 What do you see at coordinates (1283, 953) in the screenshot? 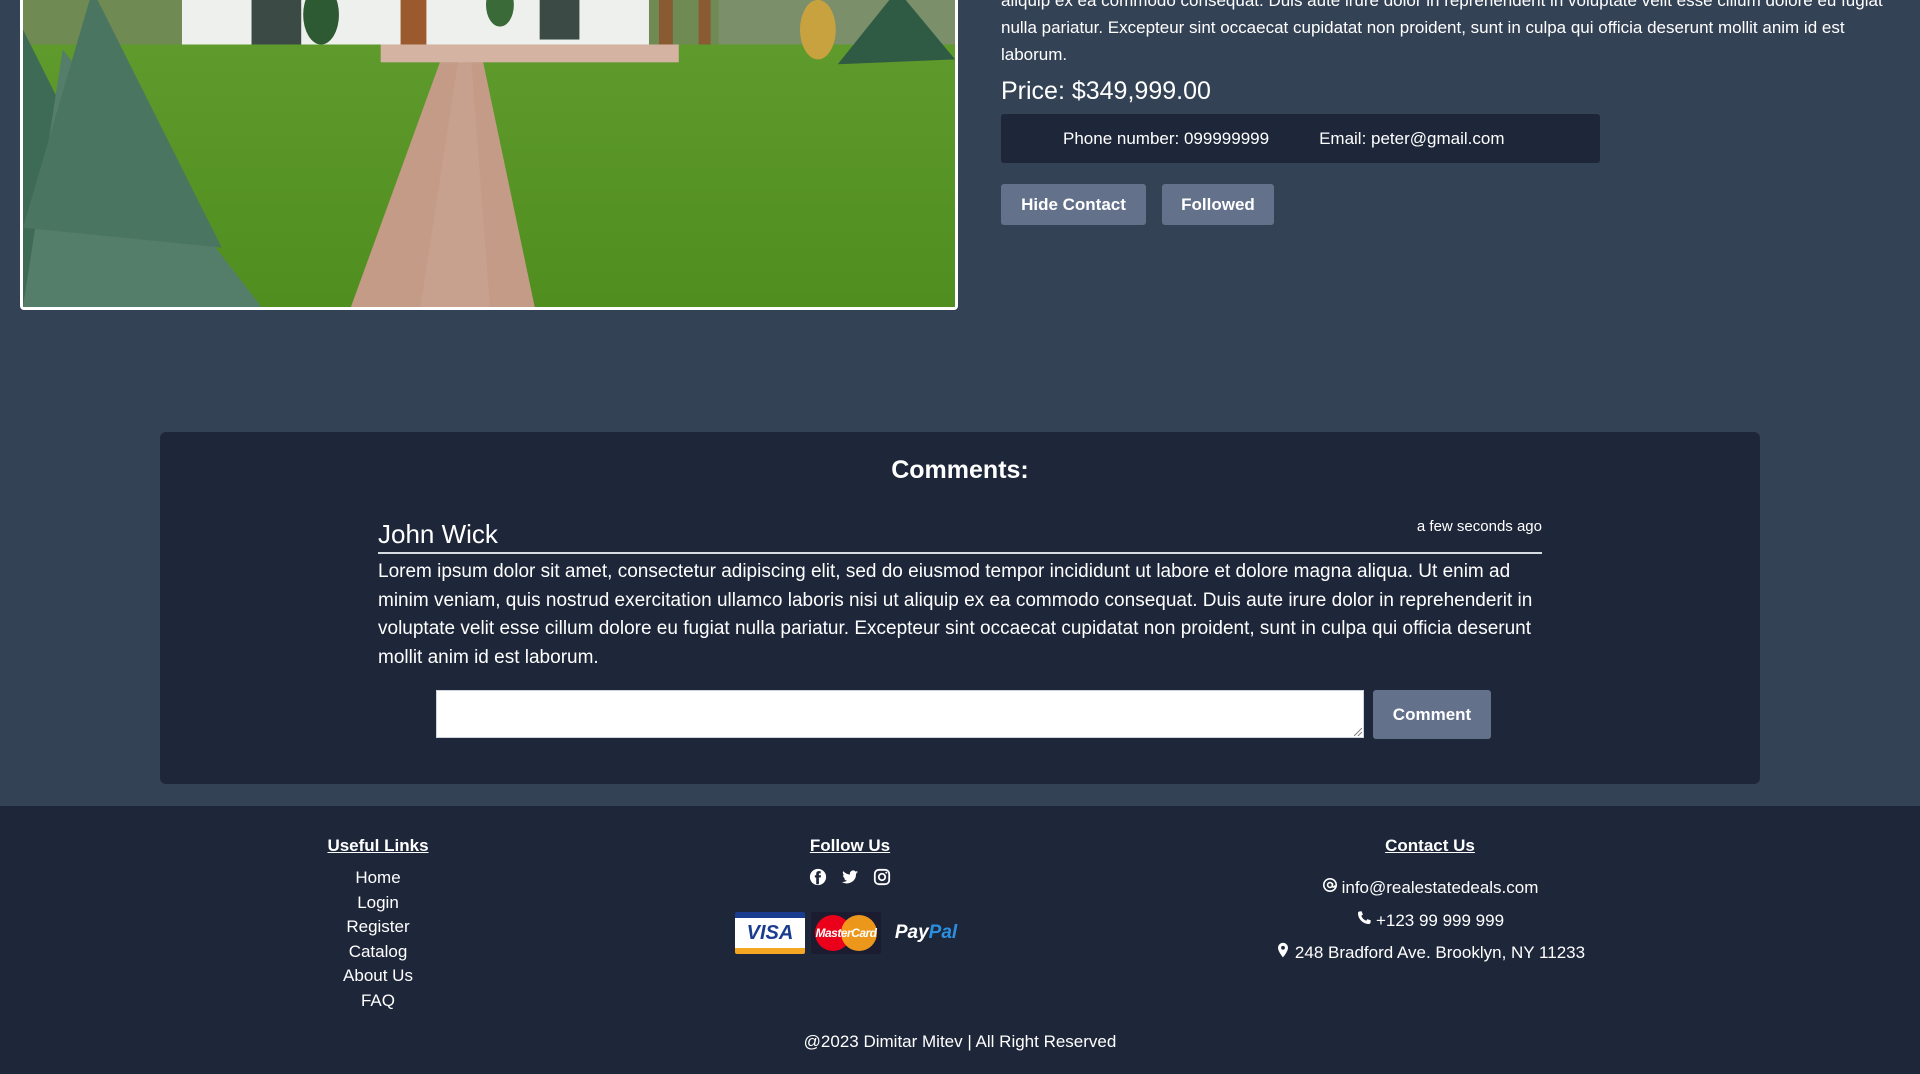
I see `map-pin-icon` at bounding box center [1283, 953].